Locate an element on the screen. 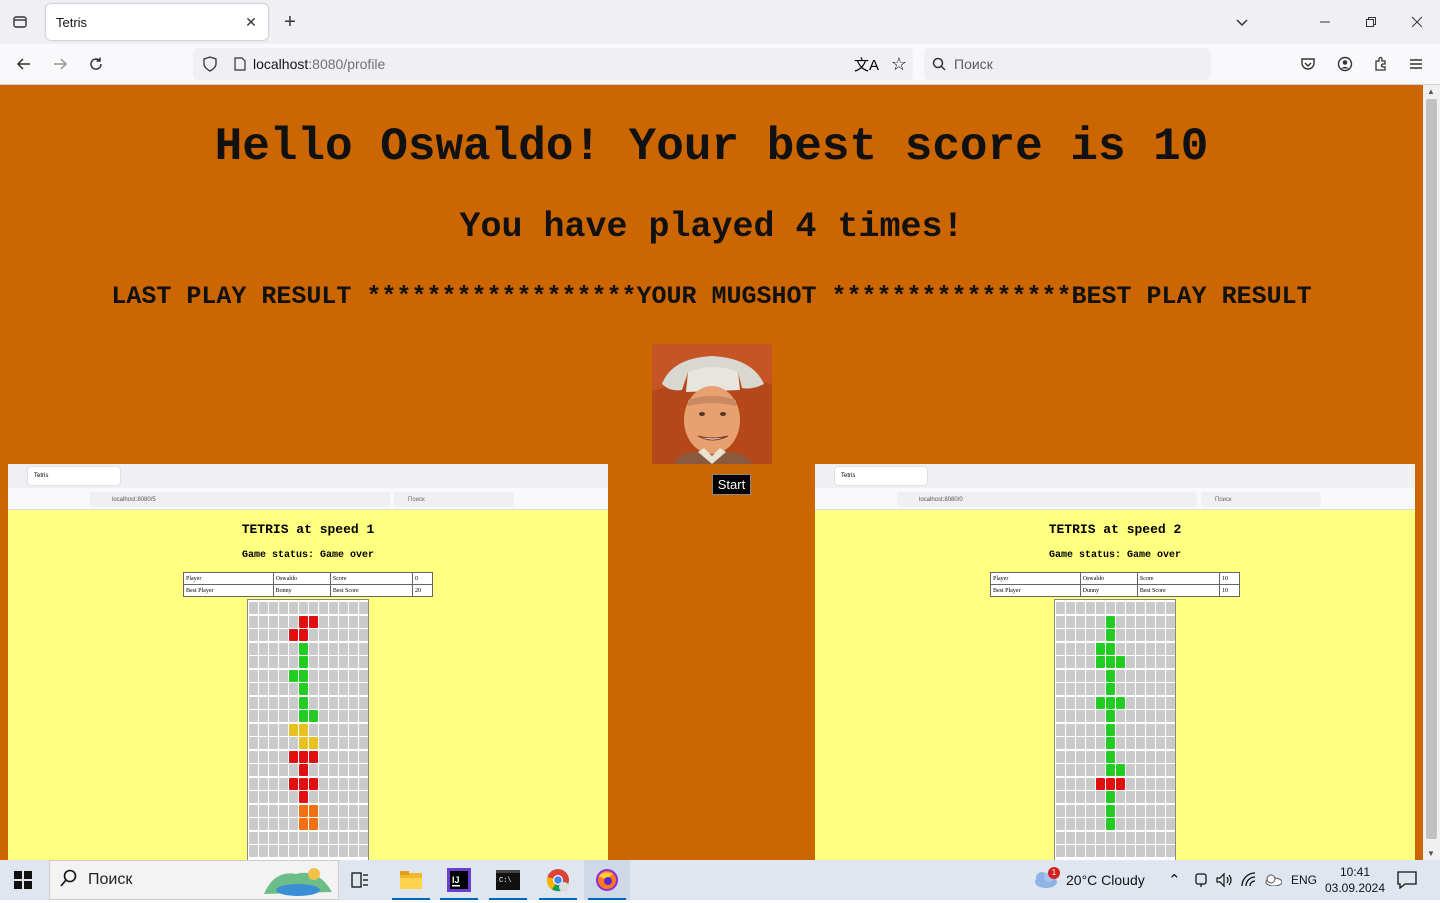  volume-icon is located at coordinates (1225, 880).